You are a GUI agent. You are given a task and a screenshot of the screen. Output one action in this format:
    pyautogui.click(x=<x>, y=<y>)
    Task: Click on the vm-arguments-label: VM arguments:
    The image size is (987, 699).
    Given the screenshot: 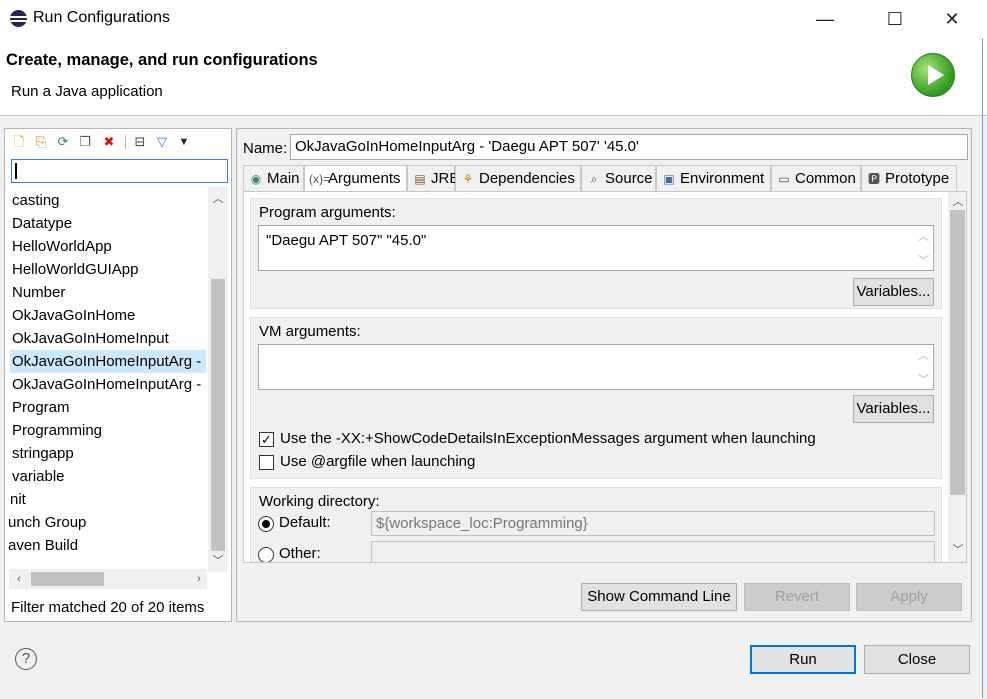 What is the action you would take?
    pyautogui.click(x=310, y=331)
    